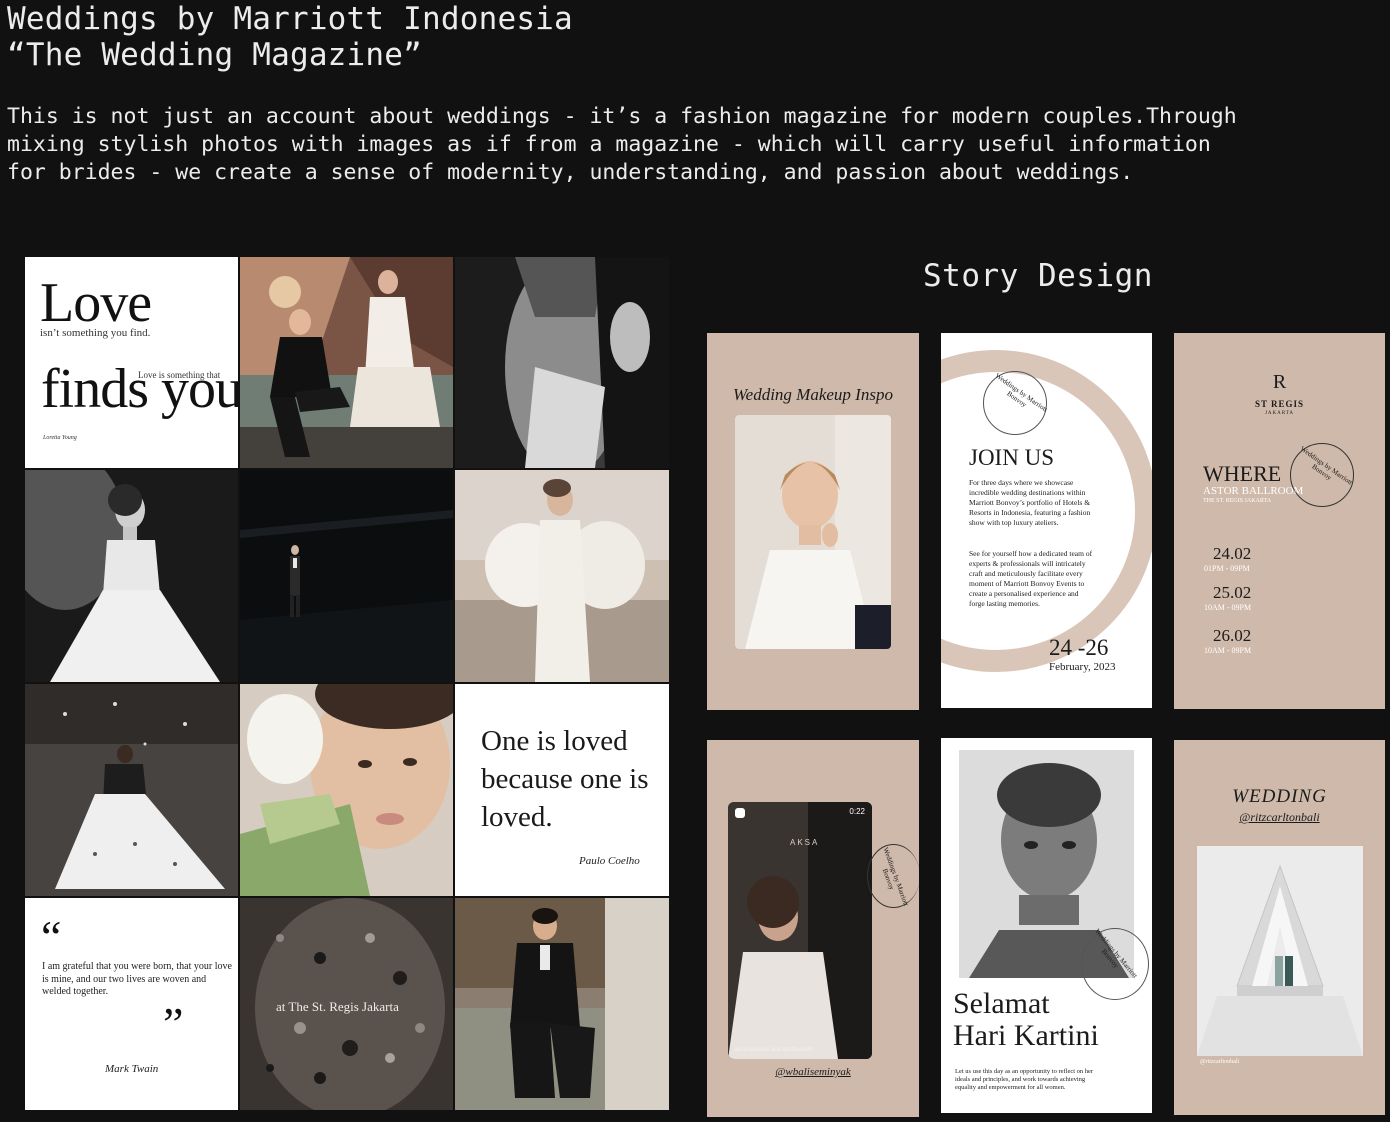 This screenshot has width=1390, height=1122. I want to click on st-regis-caption: at The St. Regis Jakarta, so click(337, 1006).